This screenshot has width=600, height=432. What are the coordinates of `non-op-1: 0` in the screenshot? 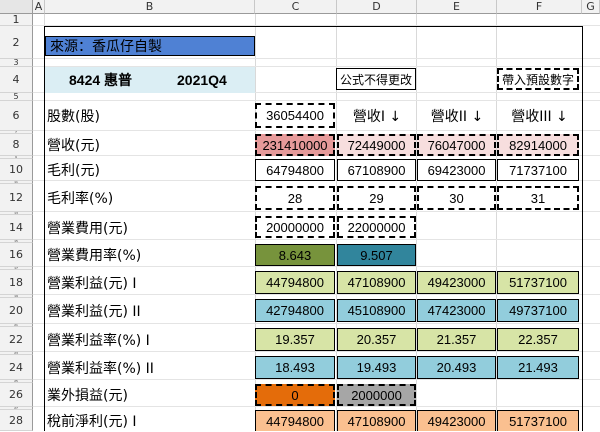 It's located at (295, 395).